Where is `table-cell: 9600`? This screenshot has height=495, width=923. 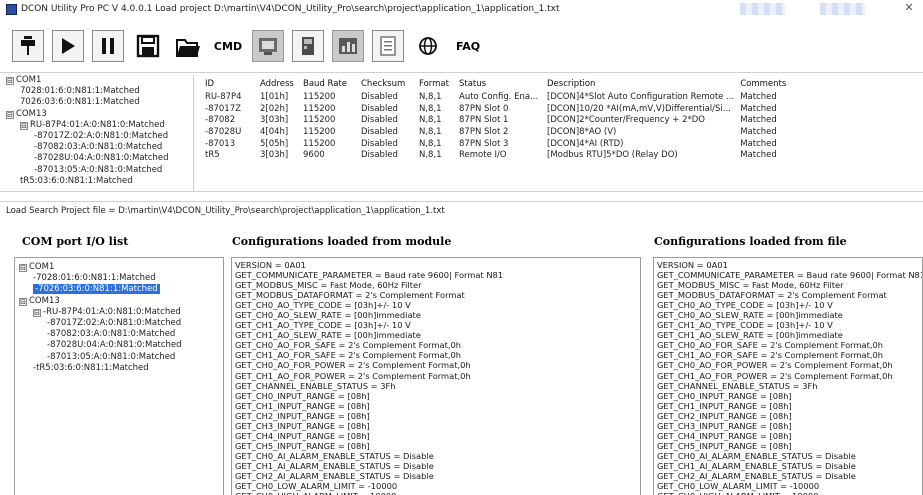
table-cell: 9600 is located at coordinates (314, 155).